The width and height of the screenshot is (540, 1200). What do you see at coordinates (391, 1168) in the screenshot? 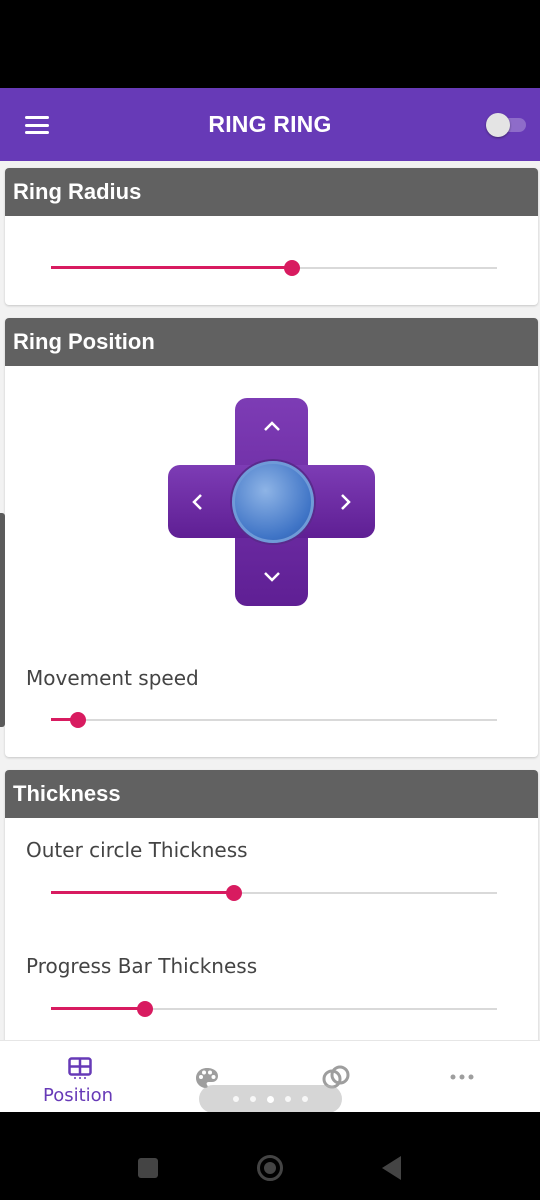
I see `back-icon` at bounding box center [391, 1168].